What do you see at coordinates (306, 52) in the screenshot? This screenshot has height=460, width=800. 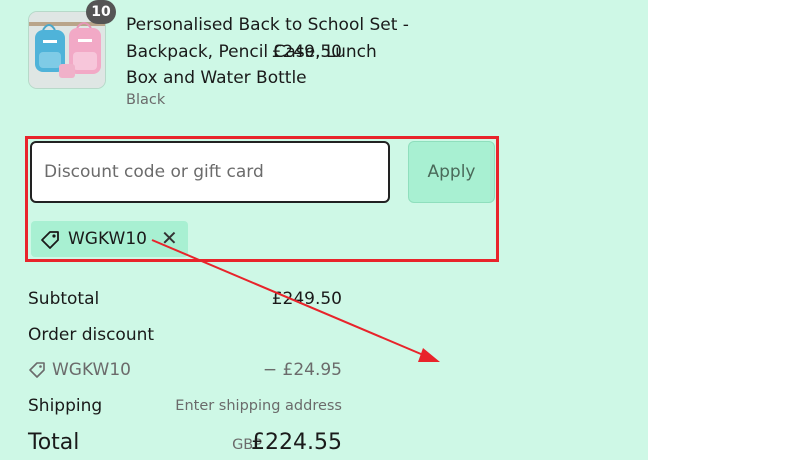 I see `product-price: £249.50` at bounding box center [306, 52].